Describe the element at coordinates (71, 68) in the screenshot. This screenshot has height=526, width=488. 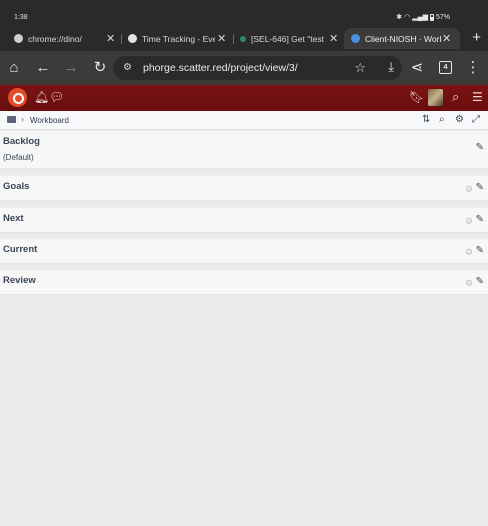
I see `forward-icon: →` at that location.